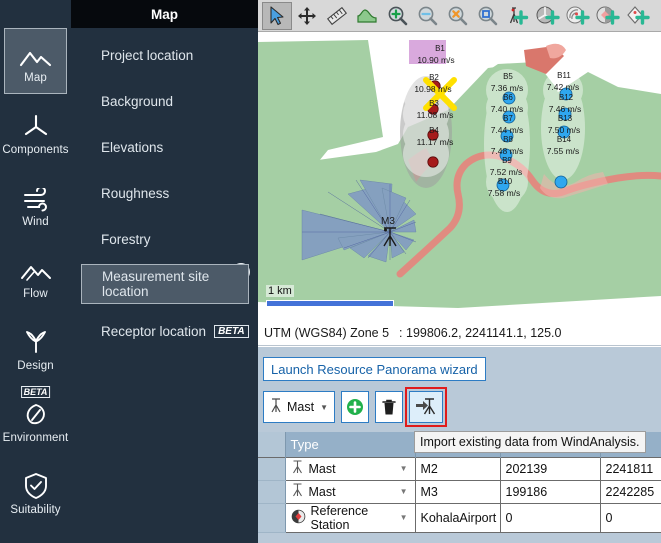 The image size is (661, 543). Describe the element at coordinates (164, 14) in the screenshot. I see `page-title: Map` at that location.